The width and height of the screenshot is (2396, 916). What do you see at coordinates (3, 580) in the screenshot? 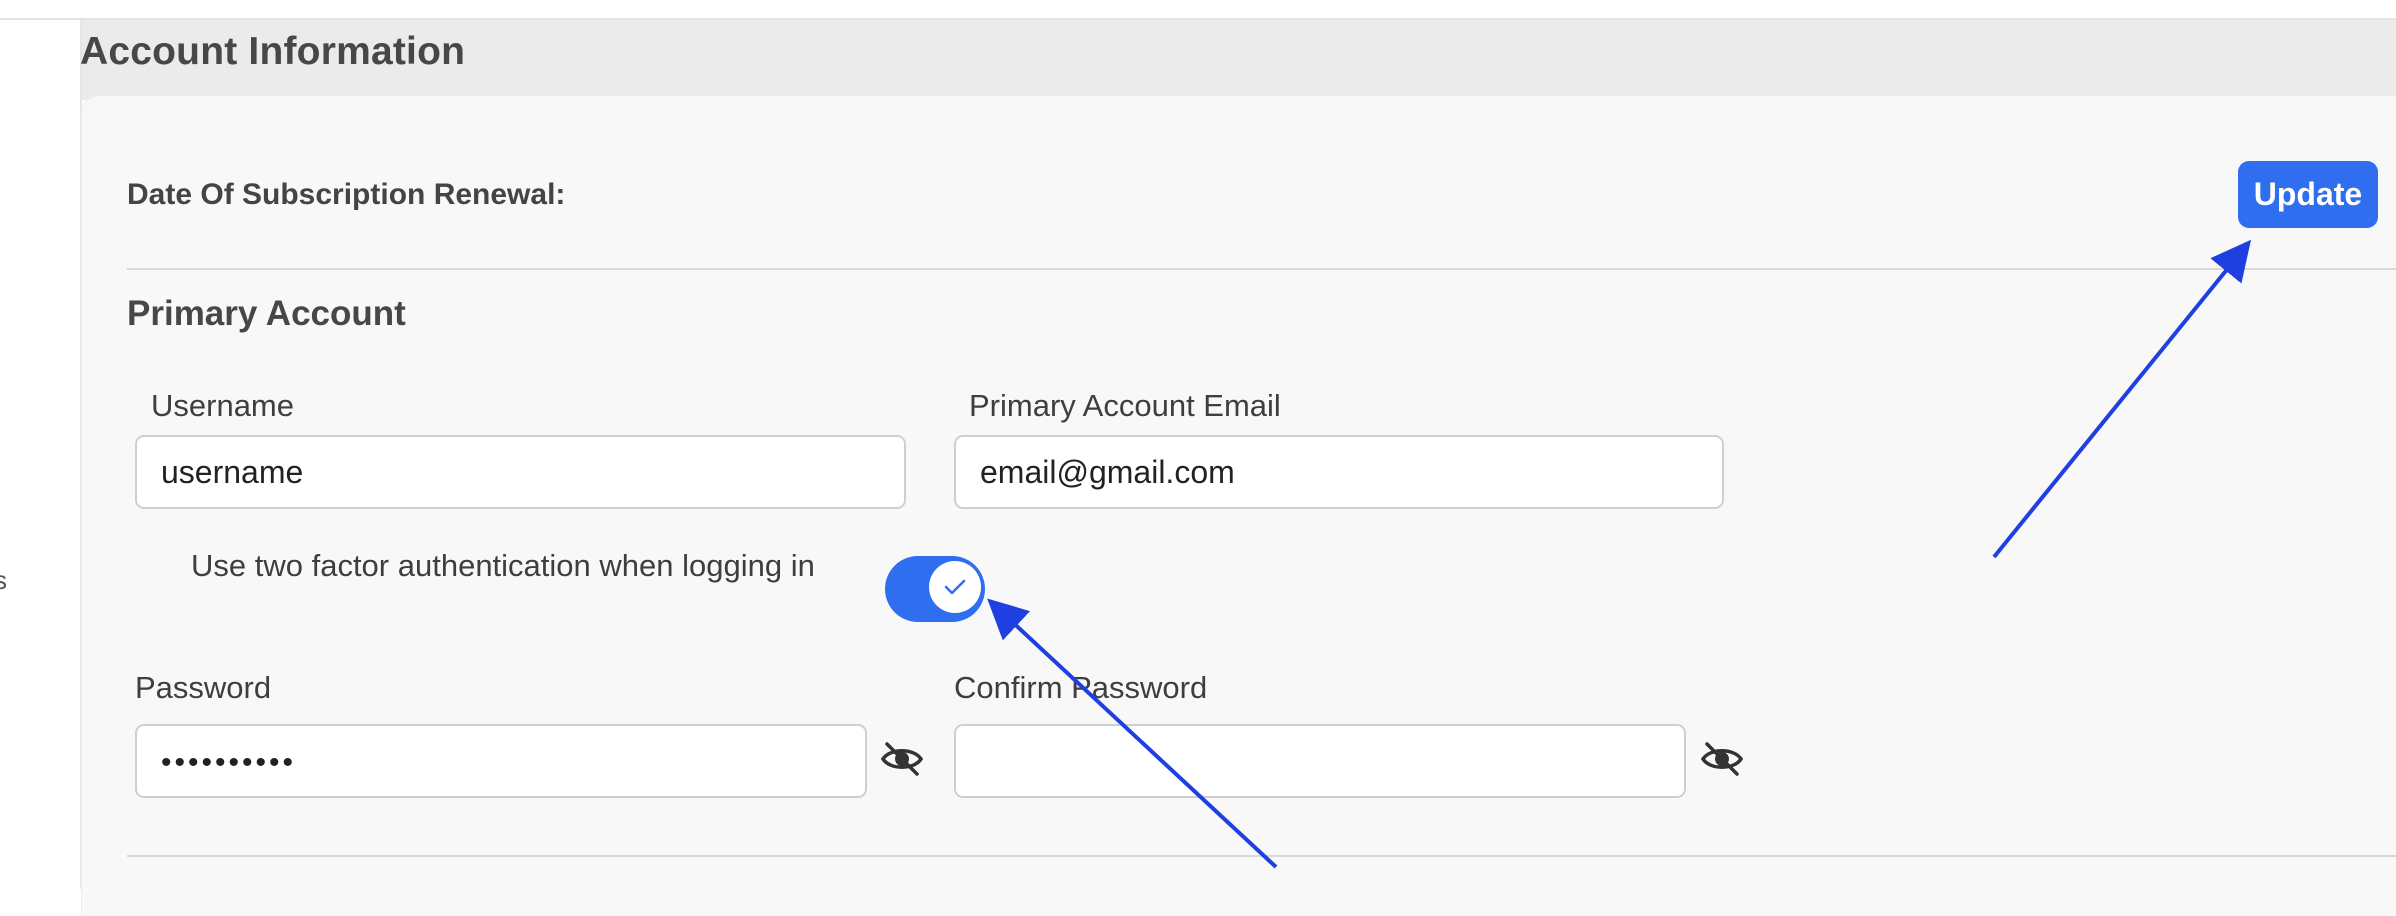
I see `sidebar-item-label: s` at bounding box center [3, 580].